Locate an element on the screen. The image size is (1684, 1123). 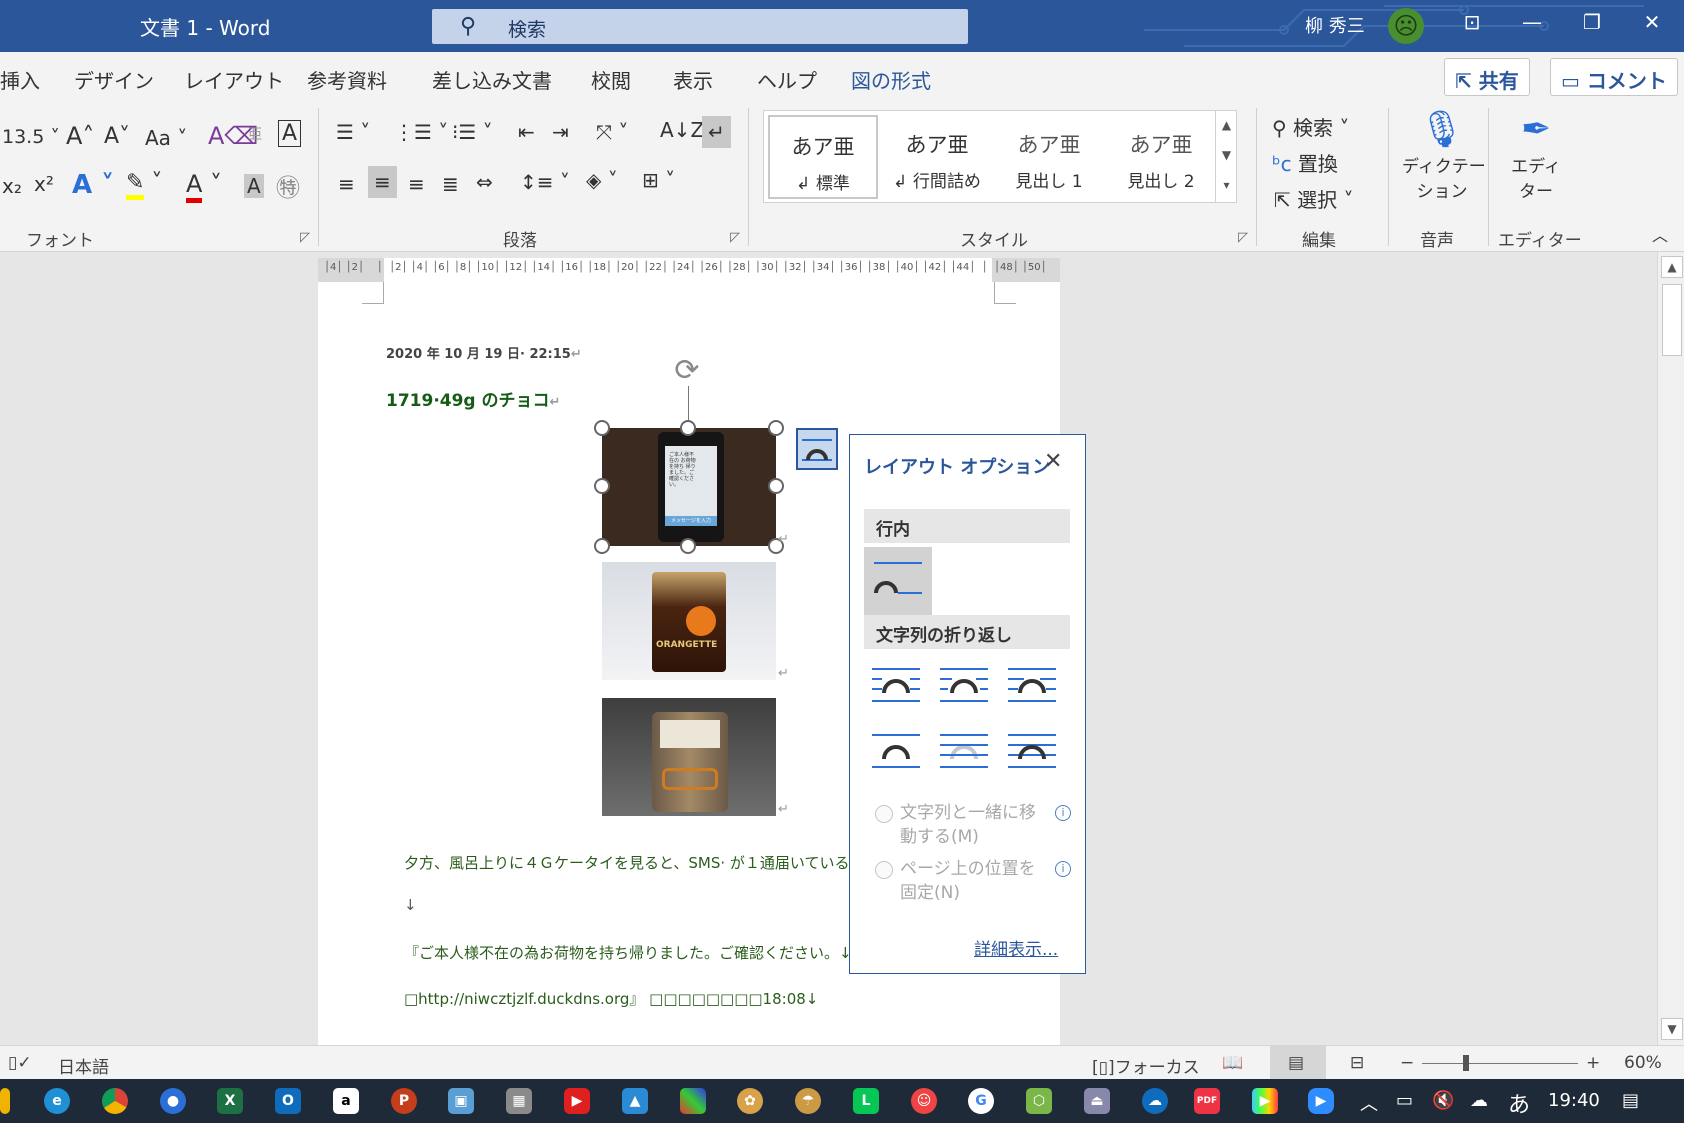
styles-scroll: ▲ ▼ ▾ is located at coordinates (1226, 156).